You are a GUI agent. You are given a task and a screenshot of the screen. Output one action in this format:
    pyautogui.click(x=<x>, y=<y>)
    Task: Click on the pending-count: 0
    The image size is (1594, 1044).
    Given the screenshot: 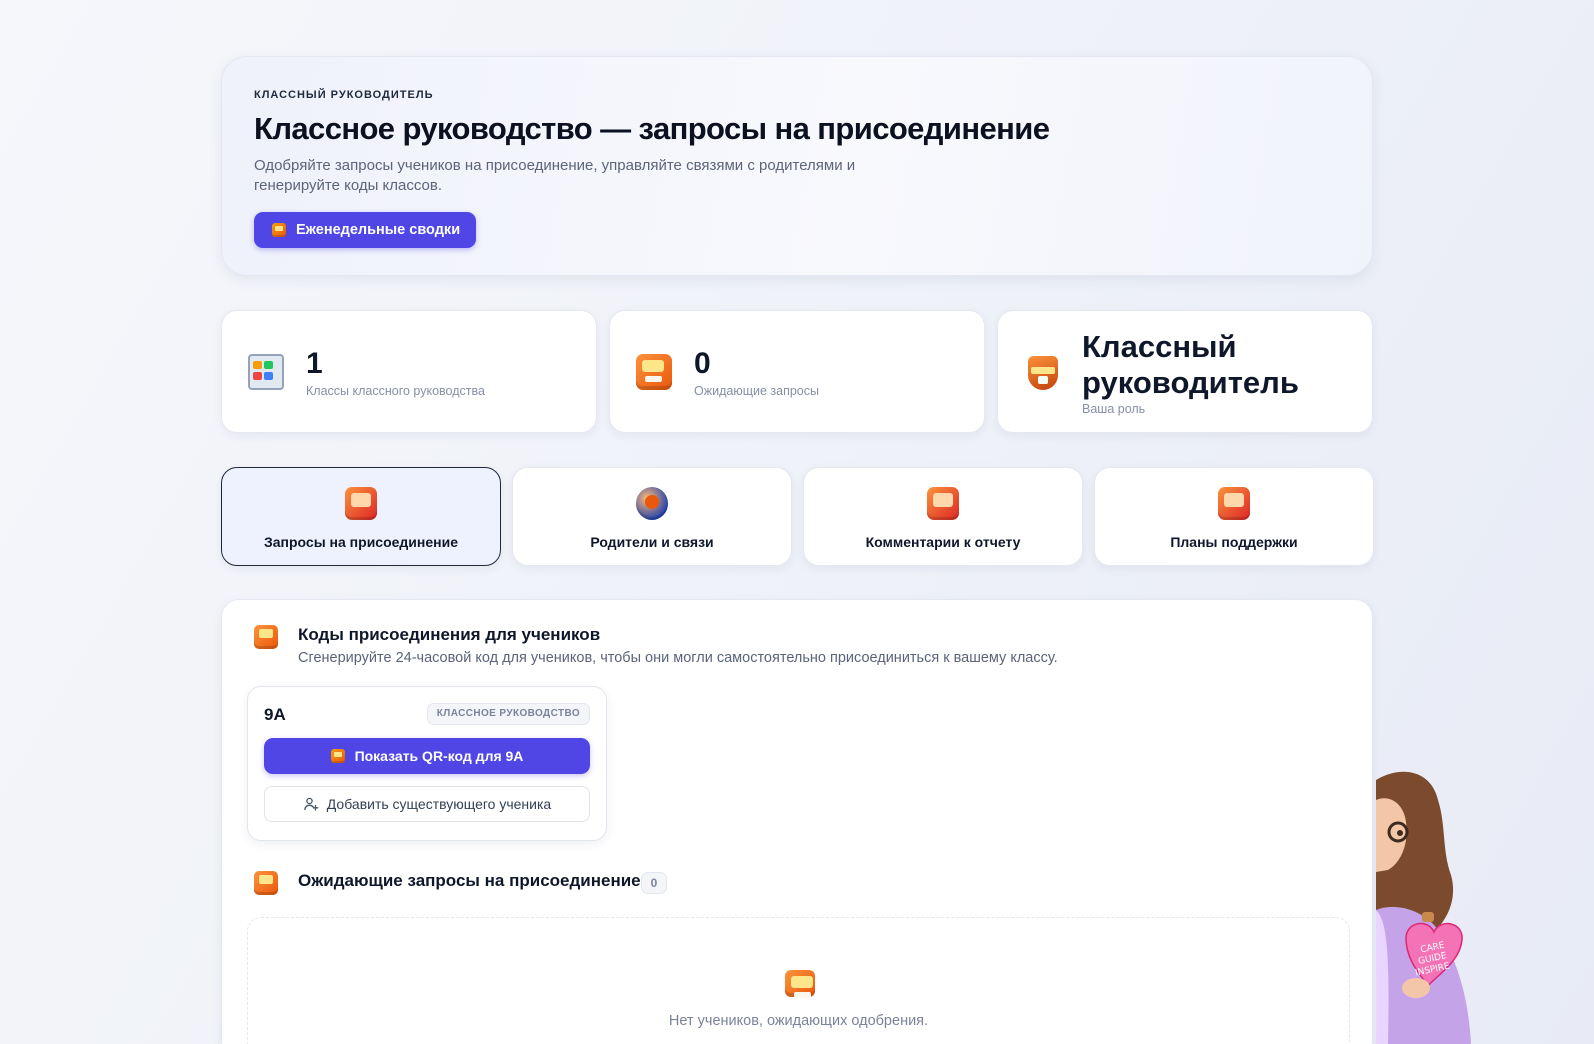 What is the action you would take?
    pyautogui.click(x=702, y=363)
    